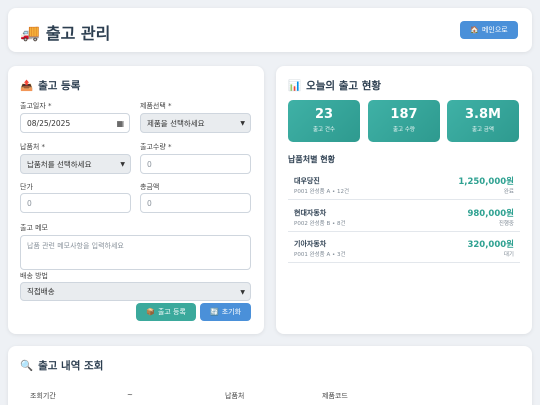 This screenshot has width=540, height=405. Describe the element at coordinates (195, 164) in the screenshot. I see `quantity-input: 0` at that location.